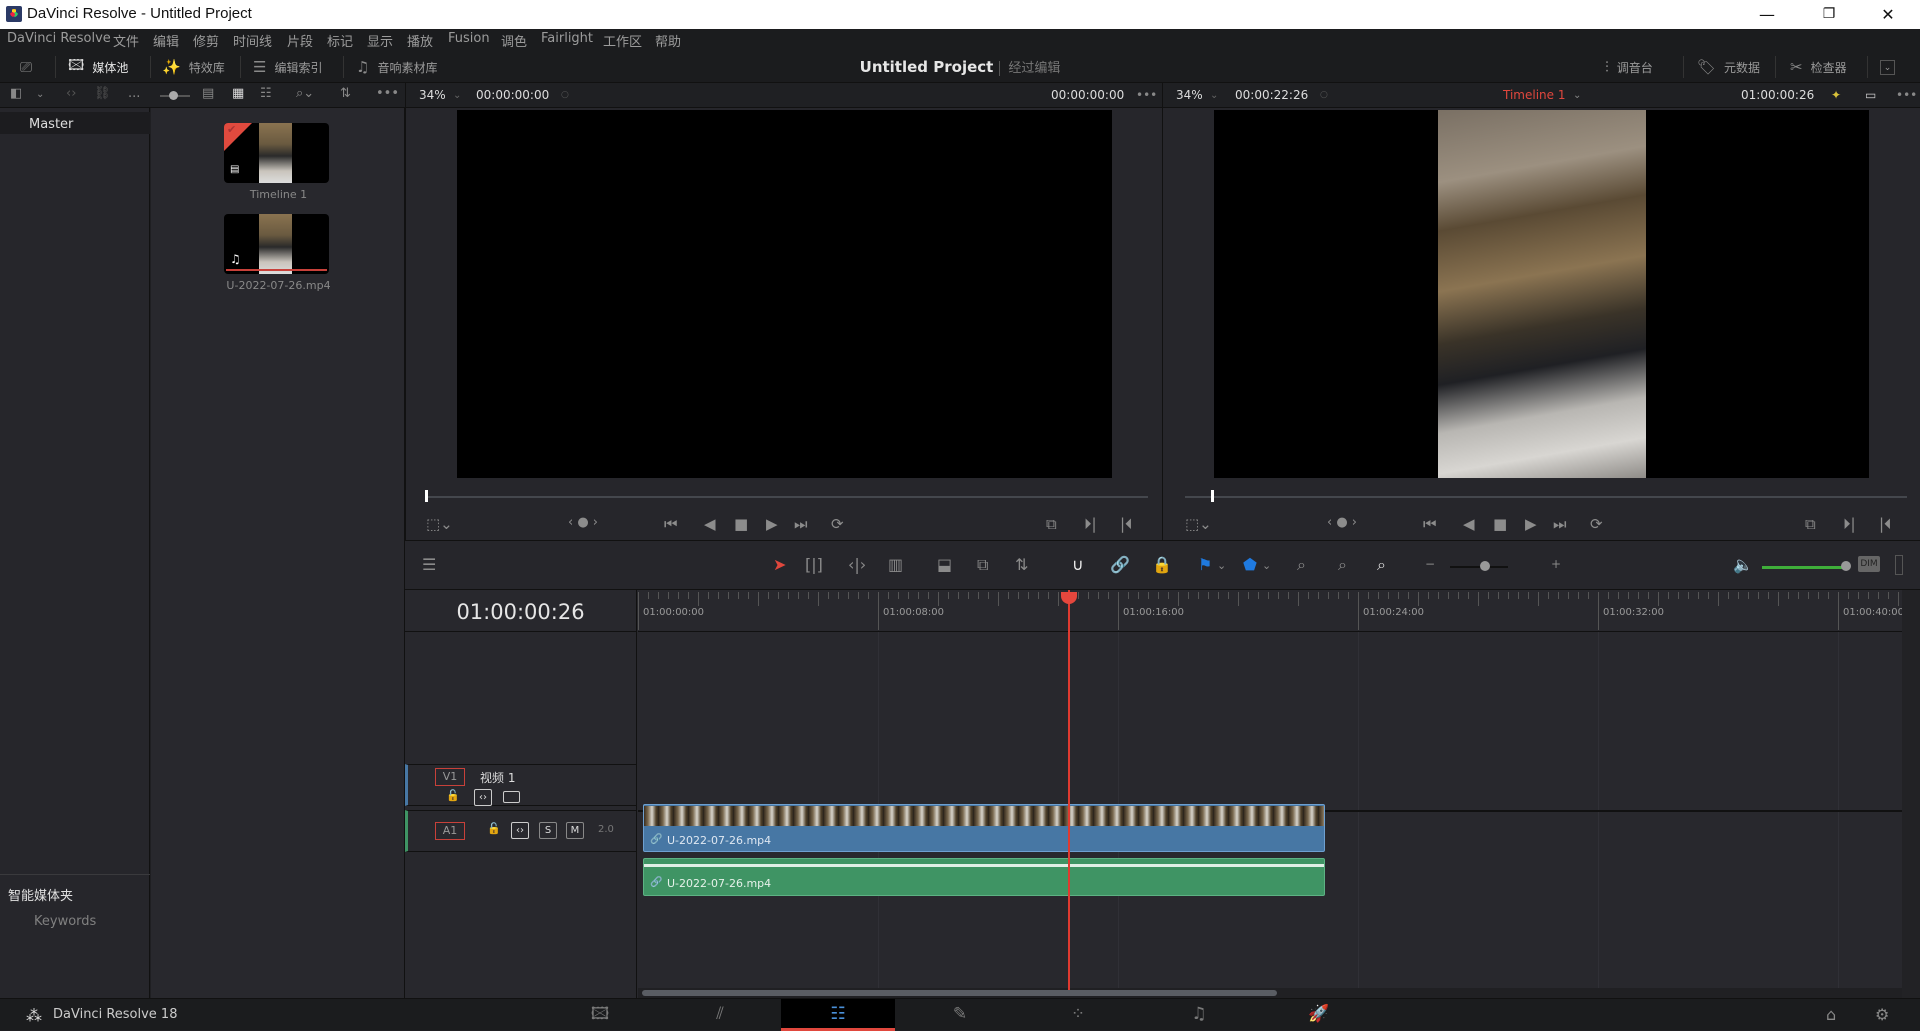 Image resolution: width=1920 pixels, height=1031 pixels. I want to click on page-fairlight: ♫, so click(1199, 1015).